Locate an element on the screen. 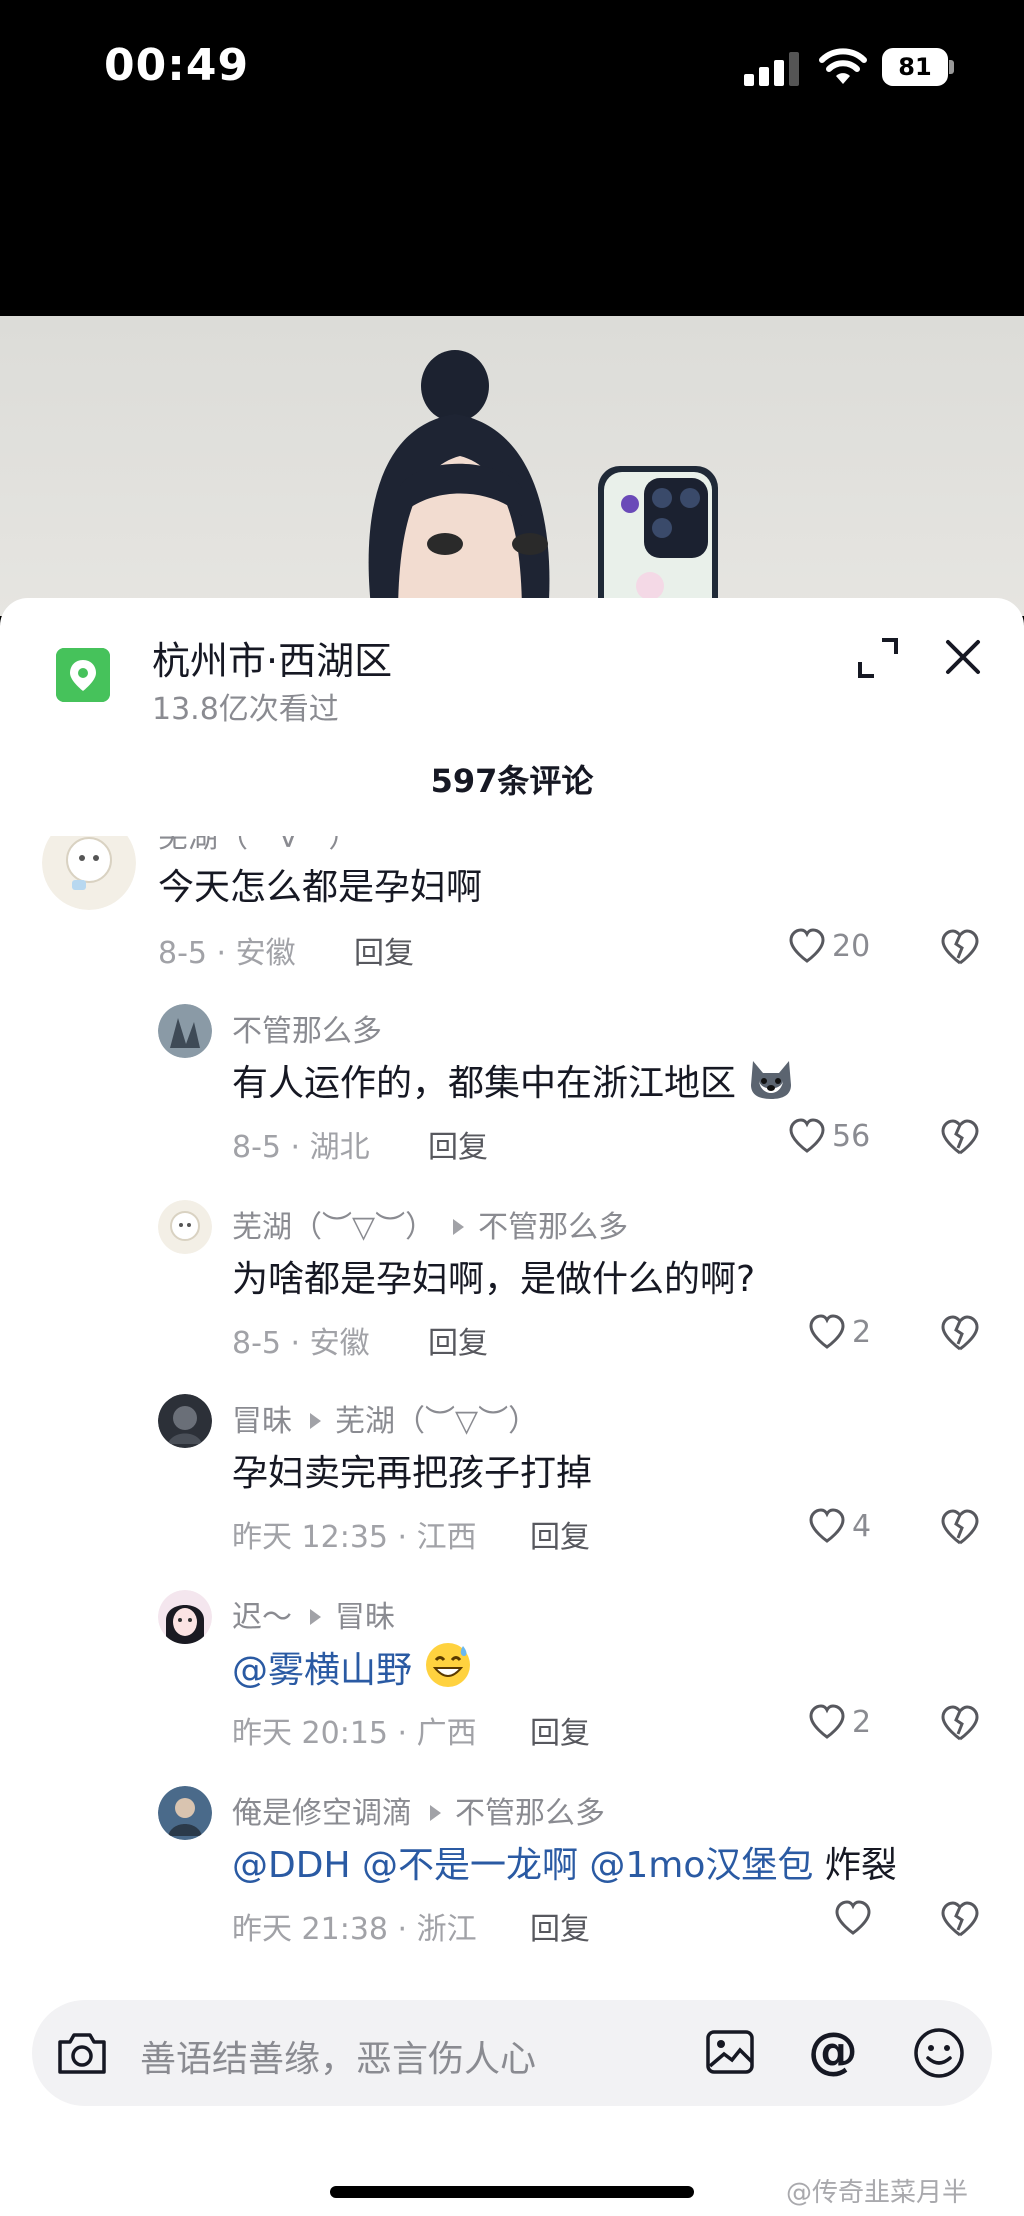  comment-text: 今天怎么都是孕妇啊 is located at coordinates (320, 887).